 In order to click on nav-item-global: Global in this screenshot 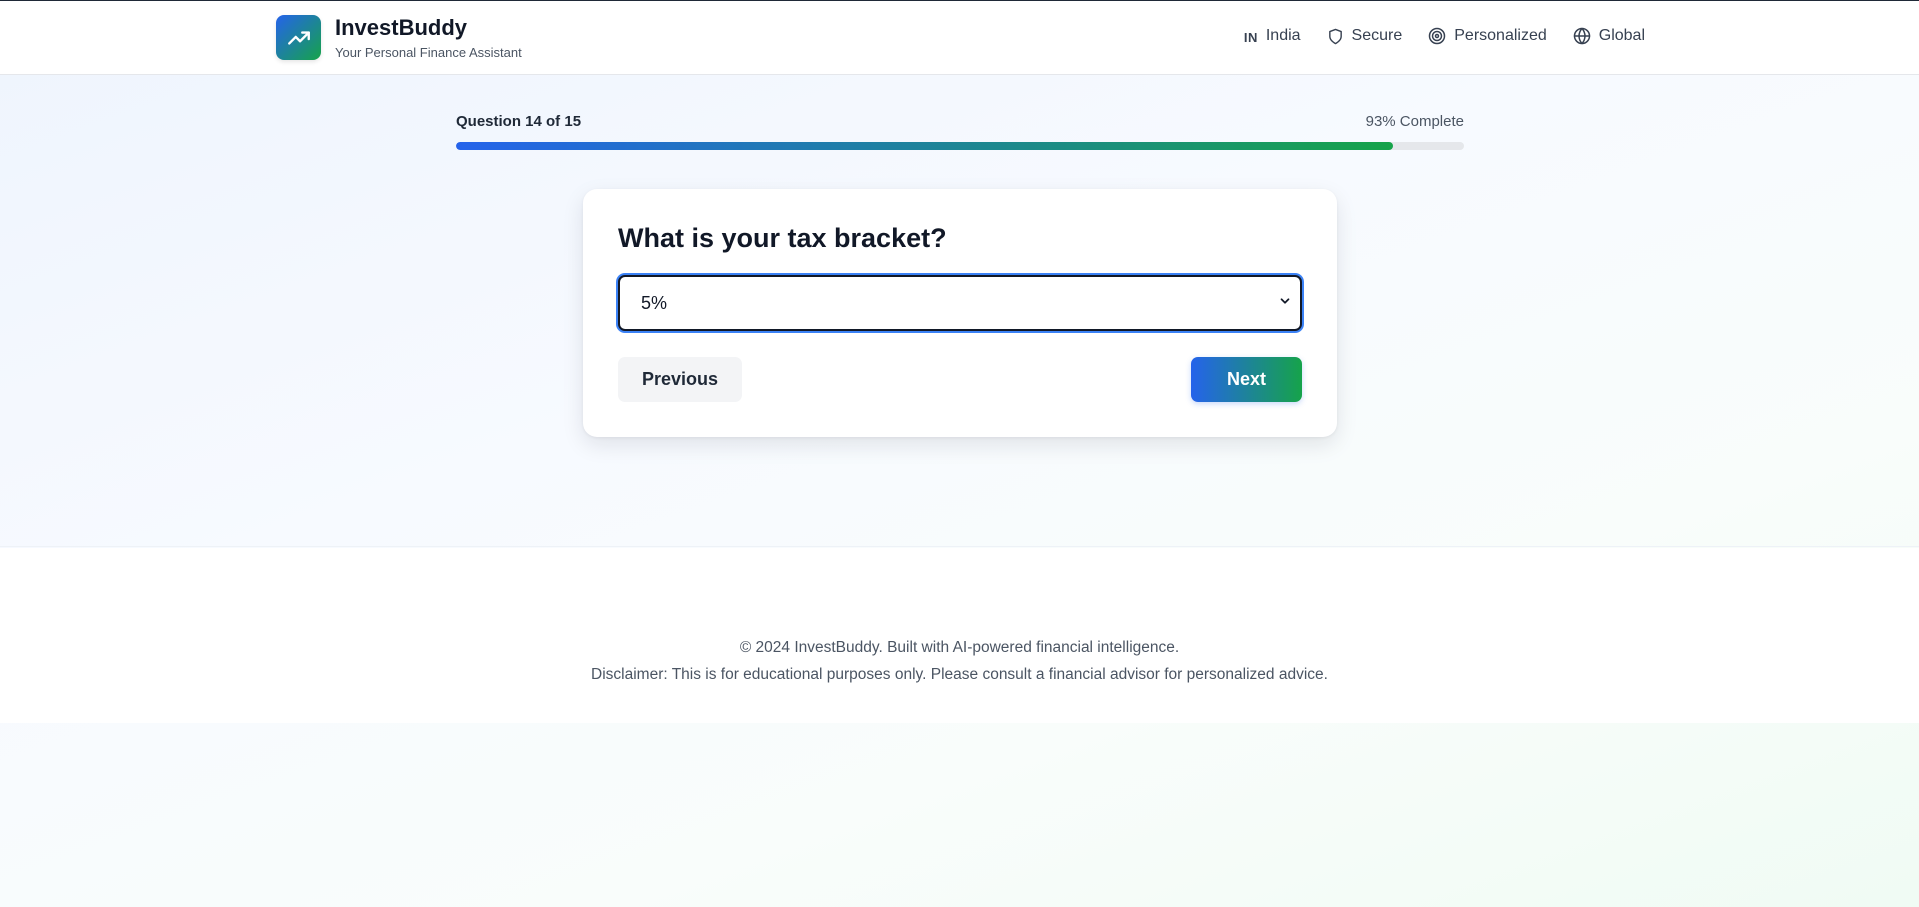, I will do `click(1609, 36)`.